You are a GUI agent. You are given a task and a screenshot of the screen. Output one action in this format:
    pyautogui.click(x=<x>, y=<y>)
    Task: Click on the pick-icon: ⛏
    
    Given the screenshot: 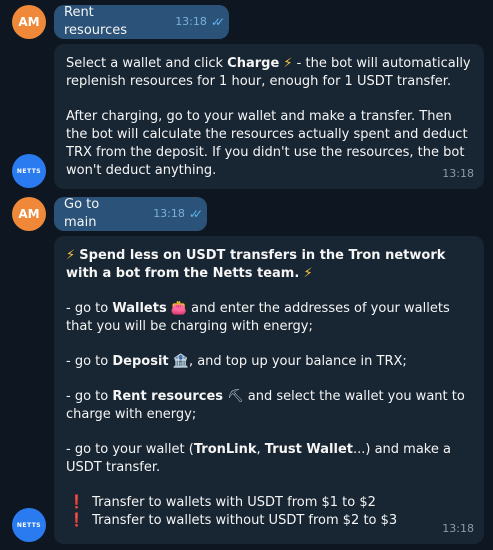 What is the action you would take?
    pyautogui.click(x=235, y=396)
    